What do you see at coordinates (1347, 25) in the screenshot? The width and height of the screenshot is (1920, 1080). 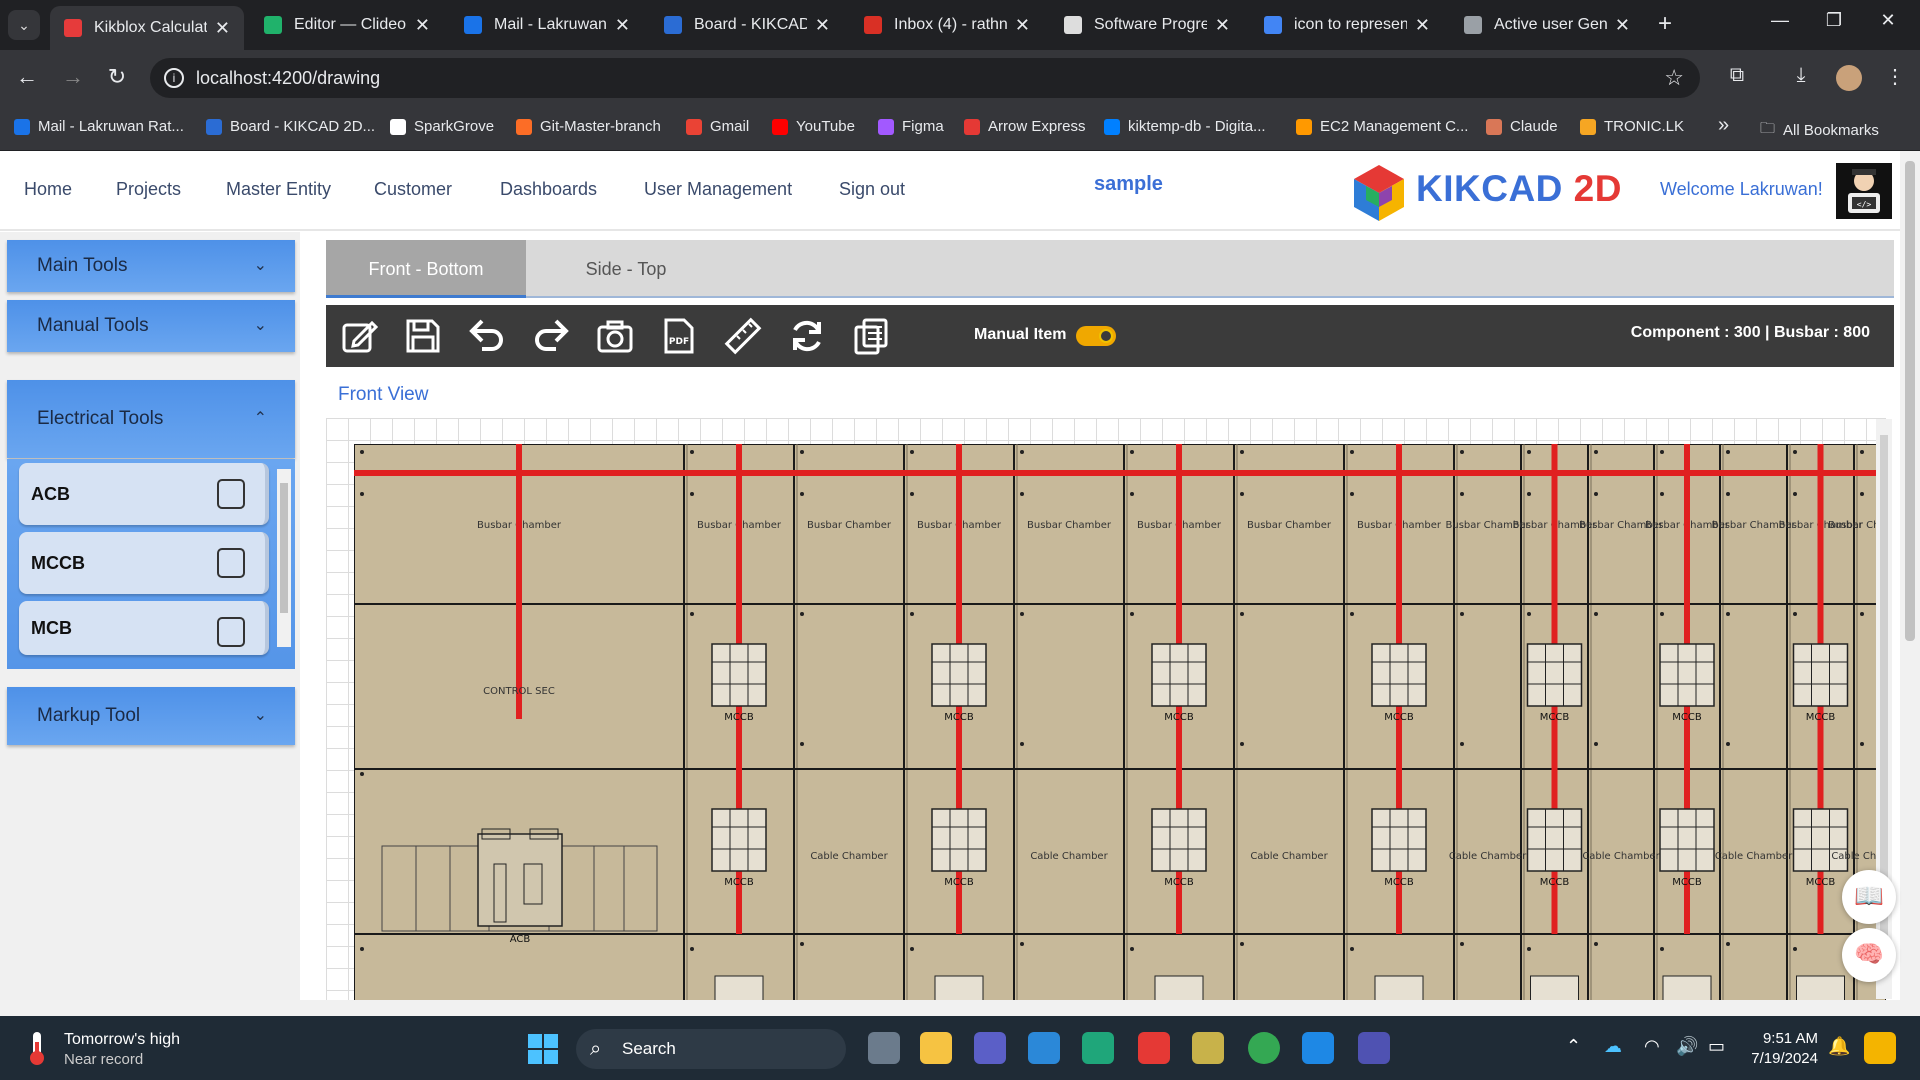 I see `browser-tab: icon to represen ✕` at bounding box center [1347, 25].